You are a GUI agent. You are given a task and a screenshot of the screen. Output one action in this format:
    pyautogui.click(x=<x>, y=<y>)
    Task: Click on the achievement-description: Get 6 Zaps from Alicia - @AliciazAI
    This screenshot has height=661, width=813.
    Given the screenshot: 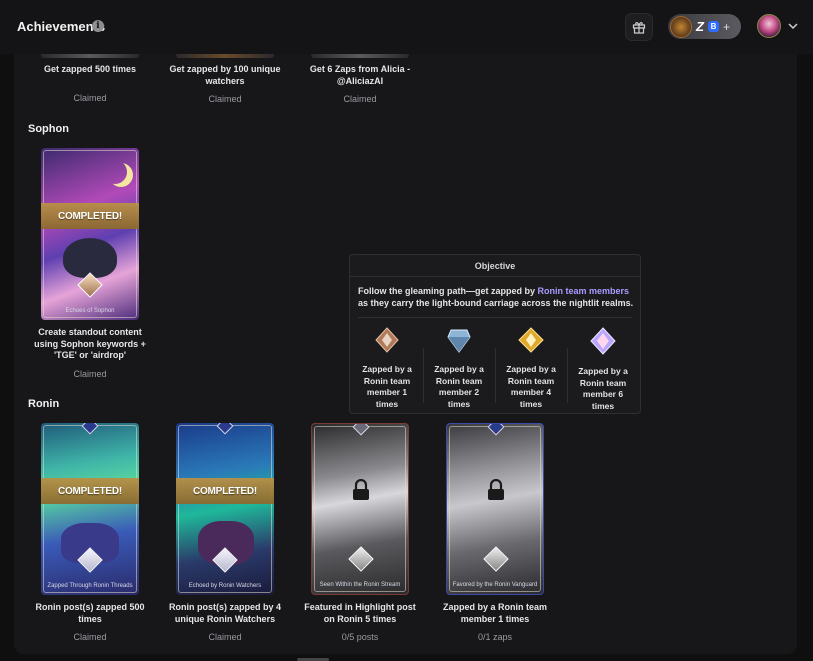 What is the action you would take?
    pyautogui.click(x=360, y=75)
    